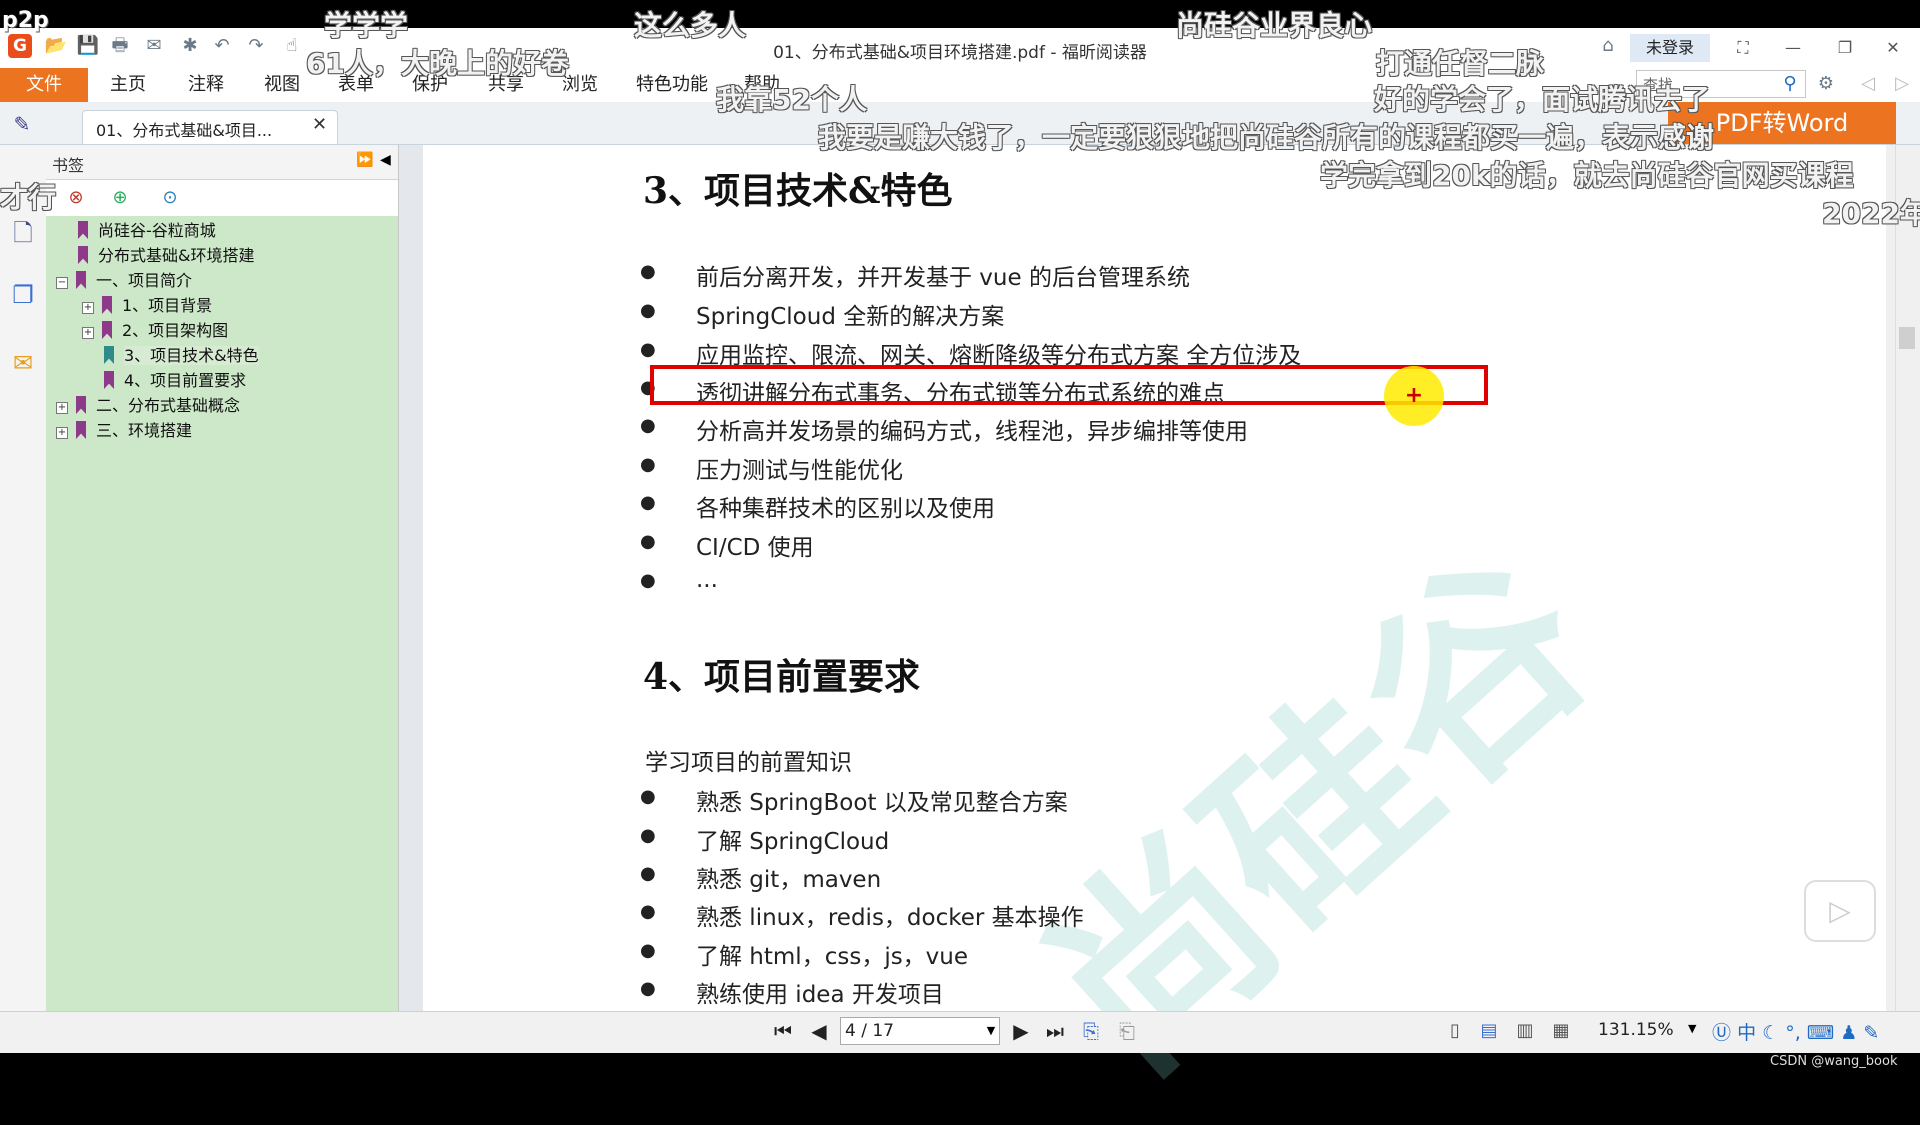 The height and width of the screenshot is (1125, 1920). What do you see at coordinates (147, 305) in the screenshot?
I see `tree-item: +1、项目背景` at bounding box center [147, 305].